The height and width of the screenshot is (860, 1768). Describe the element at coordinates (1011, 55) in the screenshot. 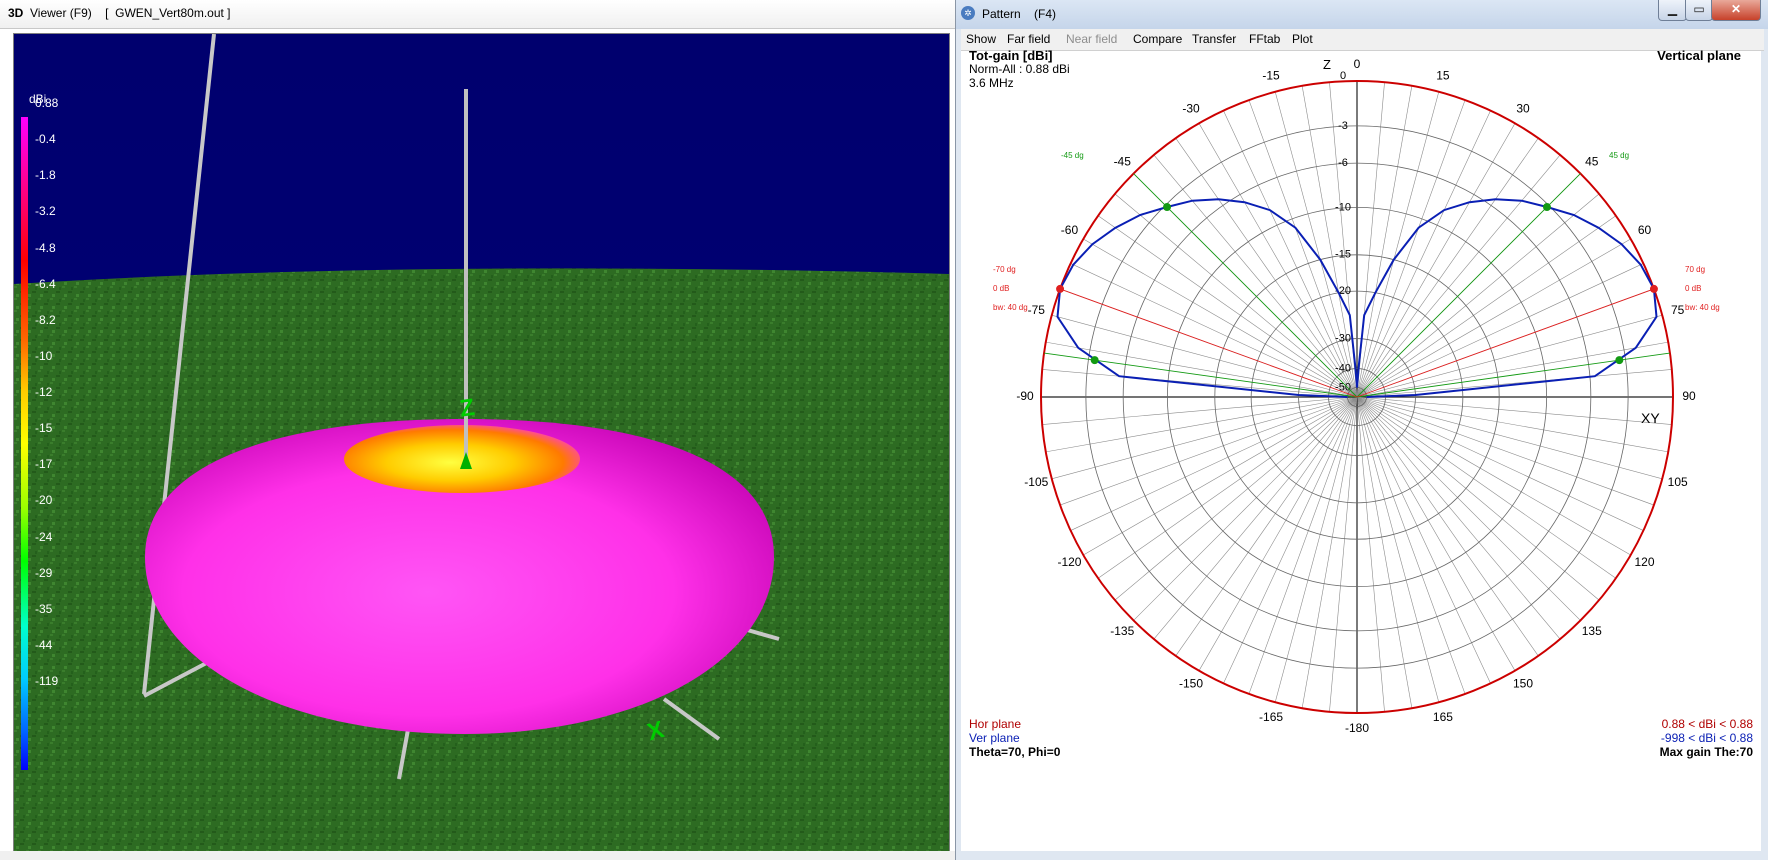

I see `plot-title: Tot-gain [dBi]` at that location.